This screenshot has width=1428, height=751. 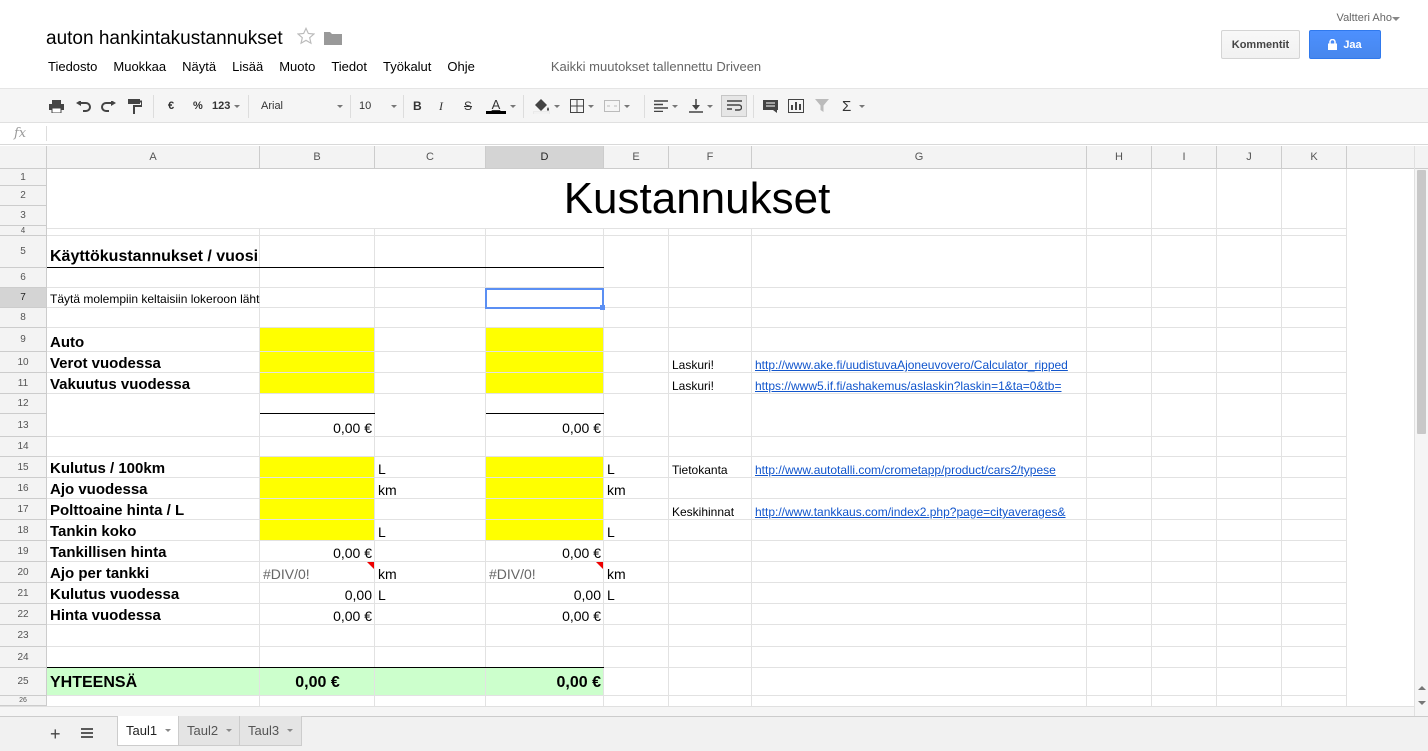 What do you see at coordinates (199, 68) in the screenshot?
I see `menu-view: Näytä` at bounding box center [199, 68].